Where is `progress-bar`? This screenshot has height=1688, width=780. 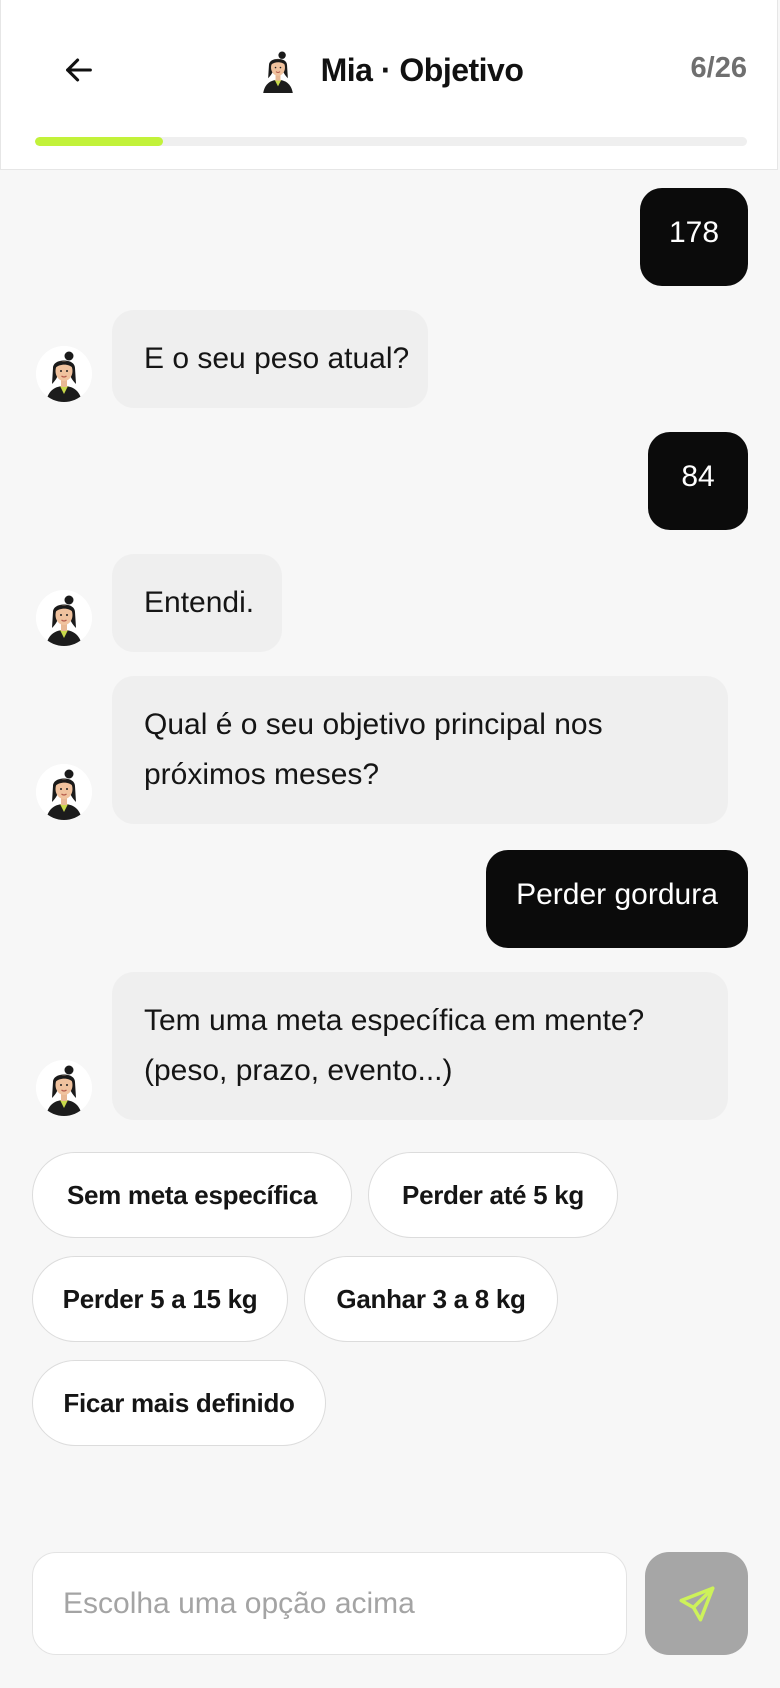 progress-bar is located at coordinates (391, 141).